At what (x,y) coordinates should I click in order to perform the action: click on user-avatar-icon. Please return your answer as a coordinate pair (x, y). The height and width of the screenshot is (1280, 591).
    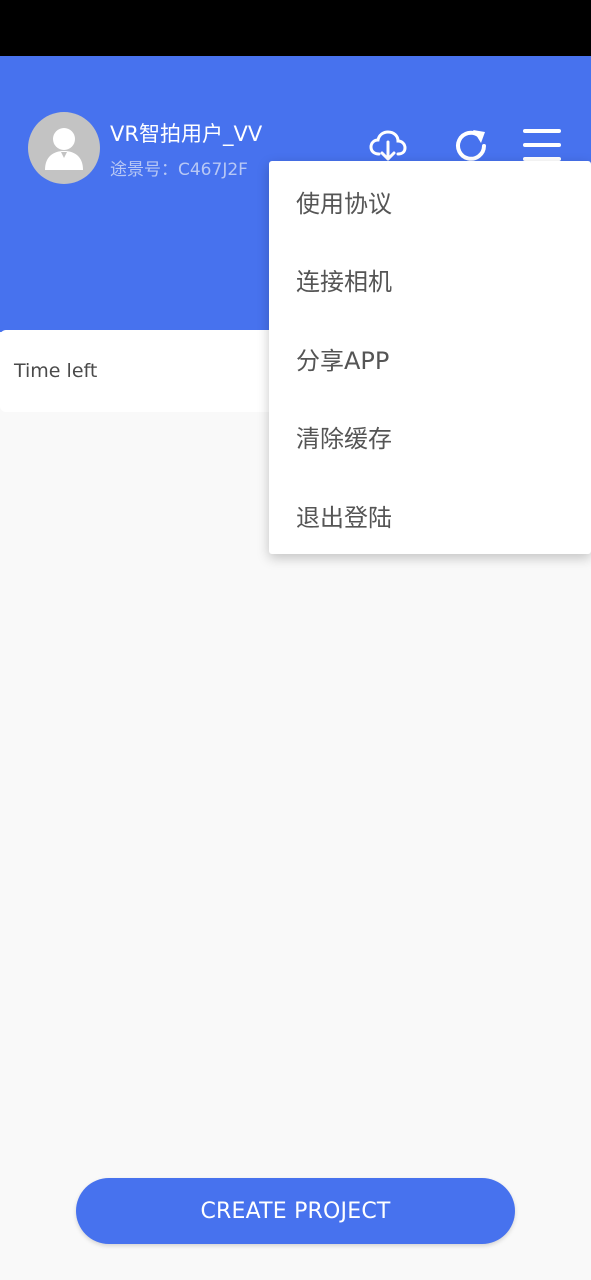
    Looking at the image, I should click on (64, 149).